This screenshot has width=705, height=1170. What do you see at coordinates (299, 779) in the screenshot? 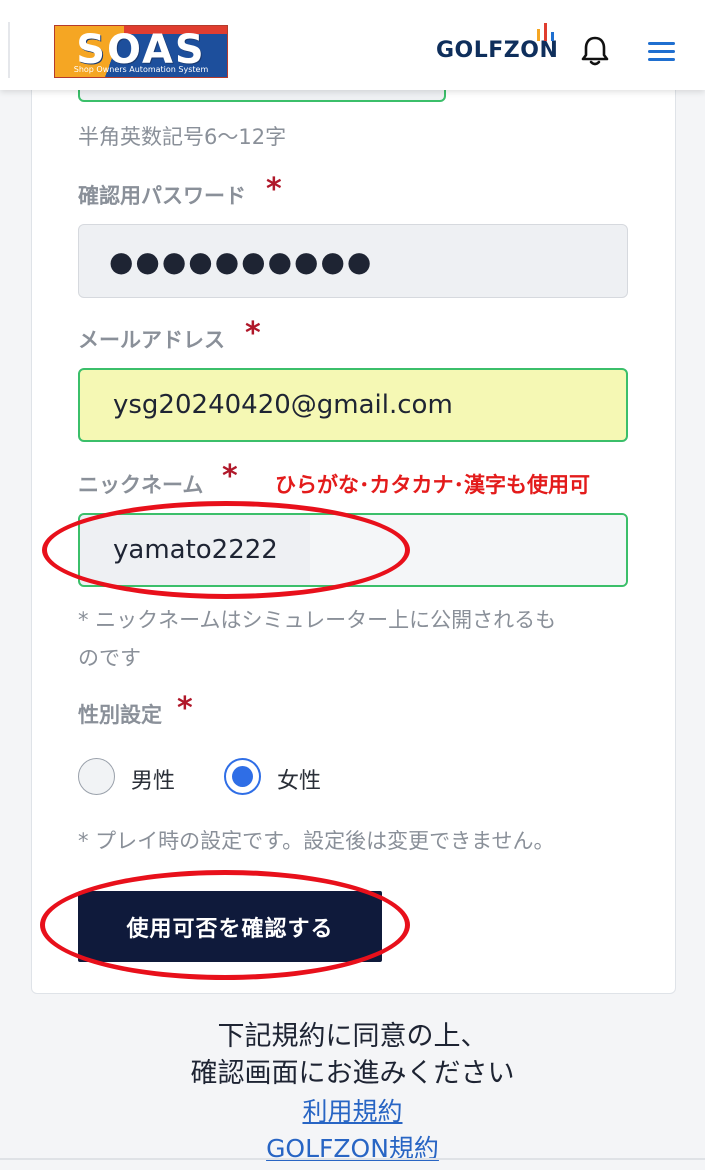
I see `radio-female-label: 女性` at bounding box center [299, 779].